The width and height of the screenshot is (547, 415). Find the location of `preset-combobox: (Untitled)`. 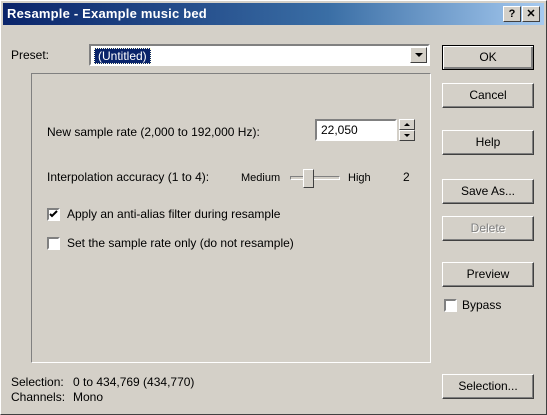

preset-combobox: (Untitled) is located at coordinates (259, 55).